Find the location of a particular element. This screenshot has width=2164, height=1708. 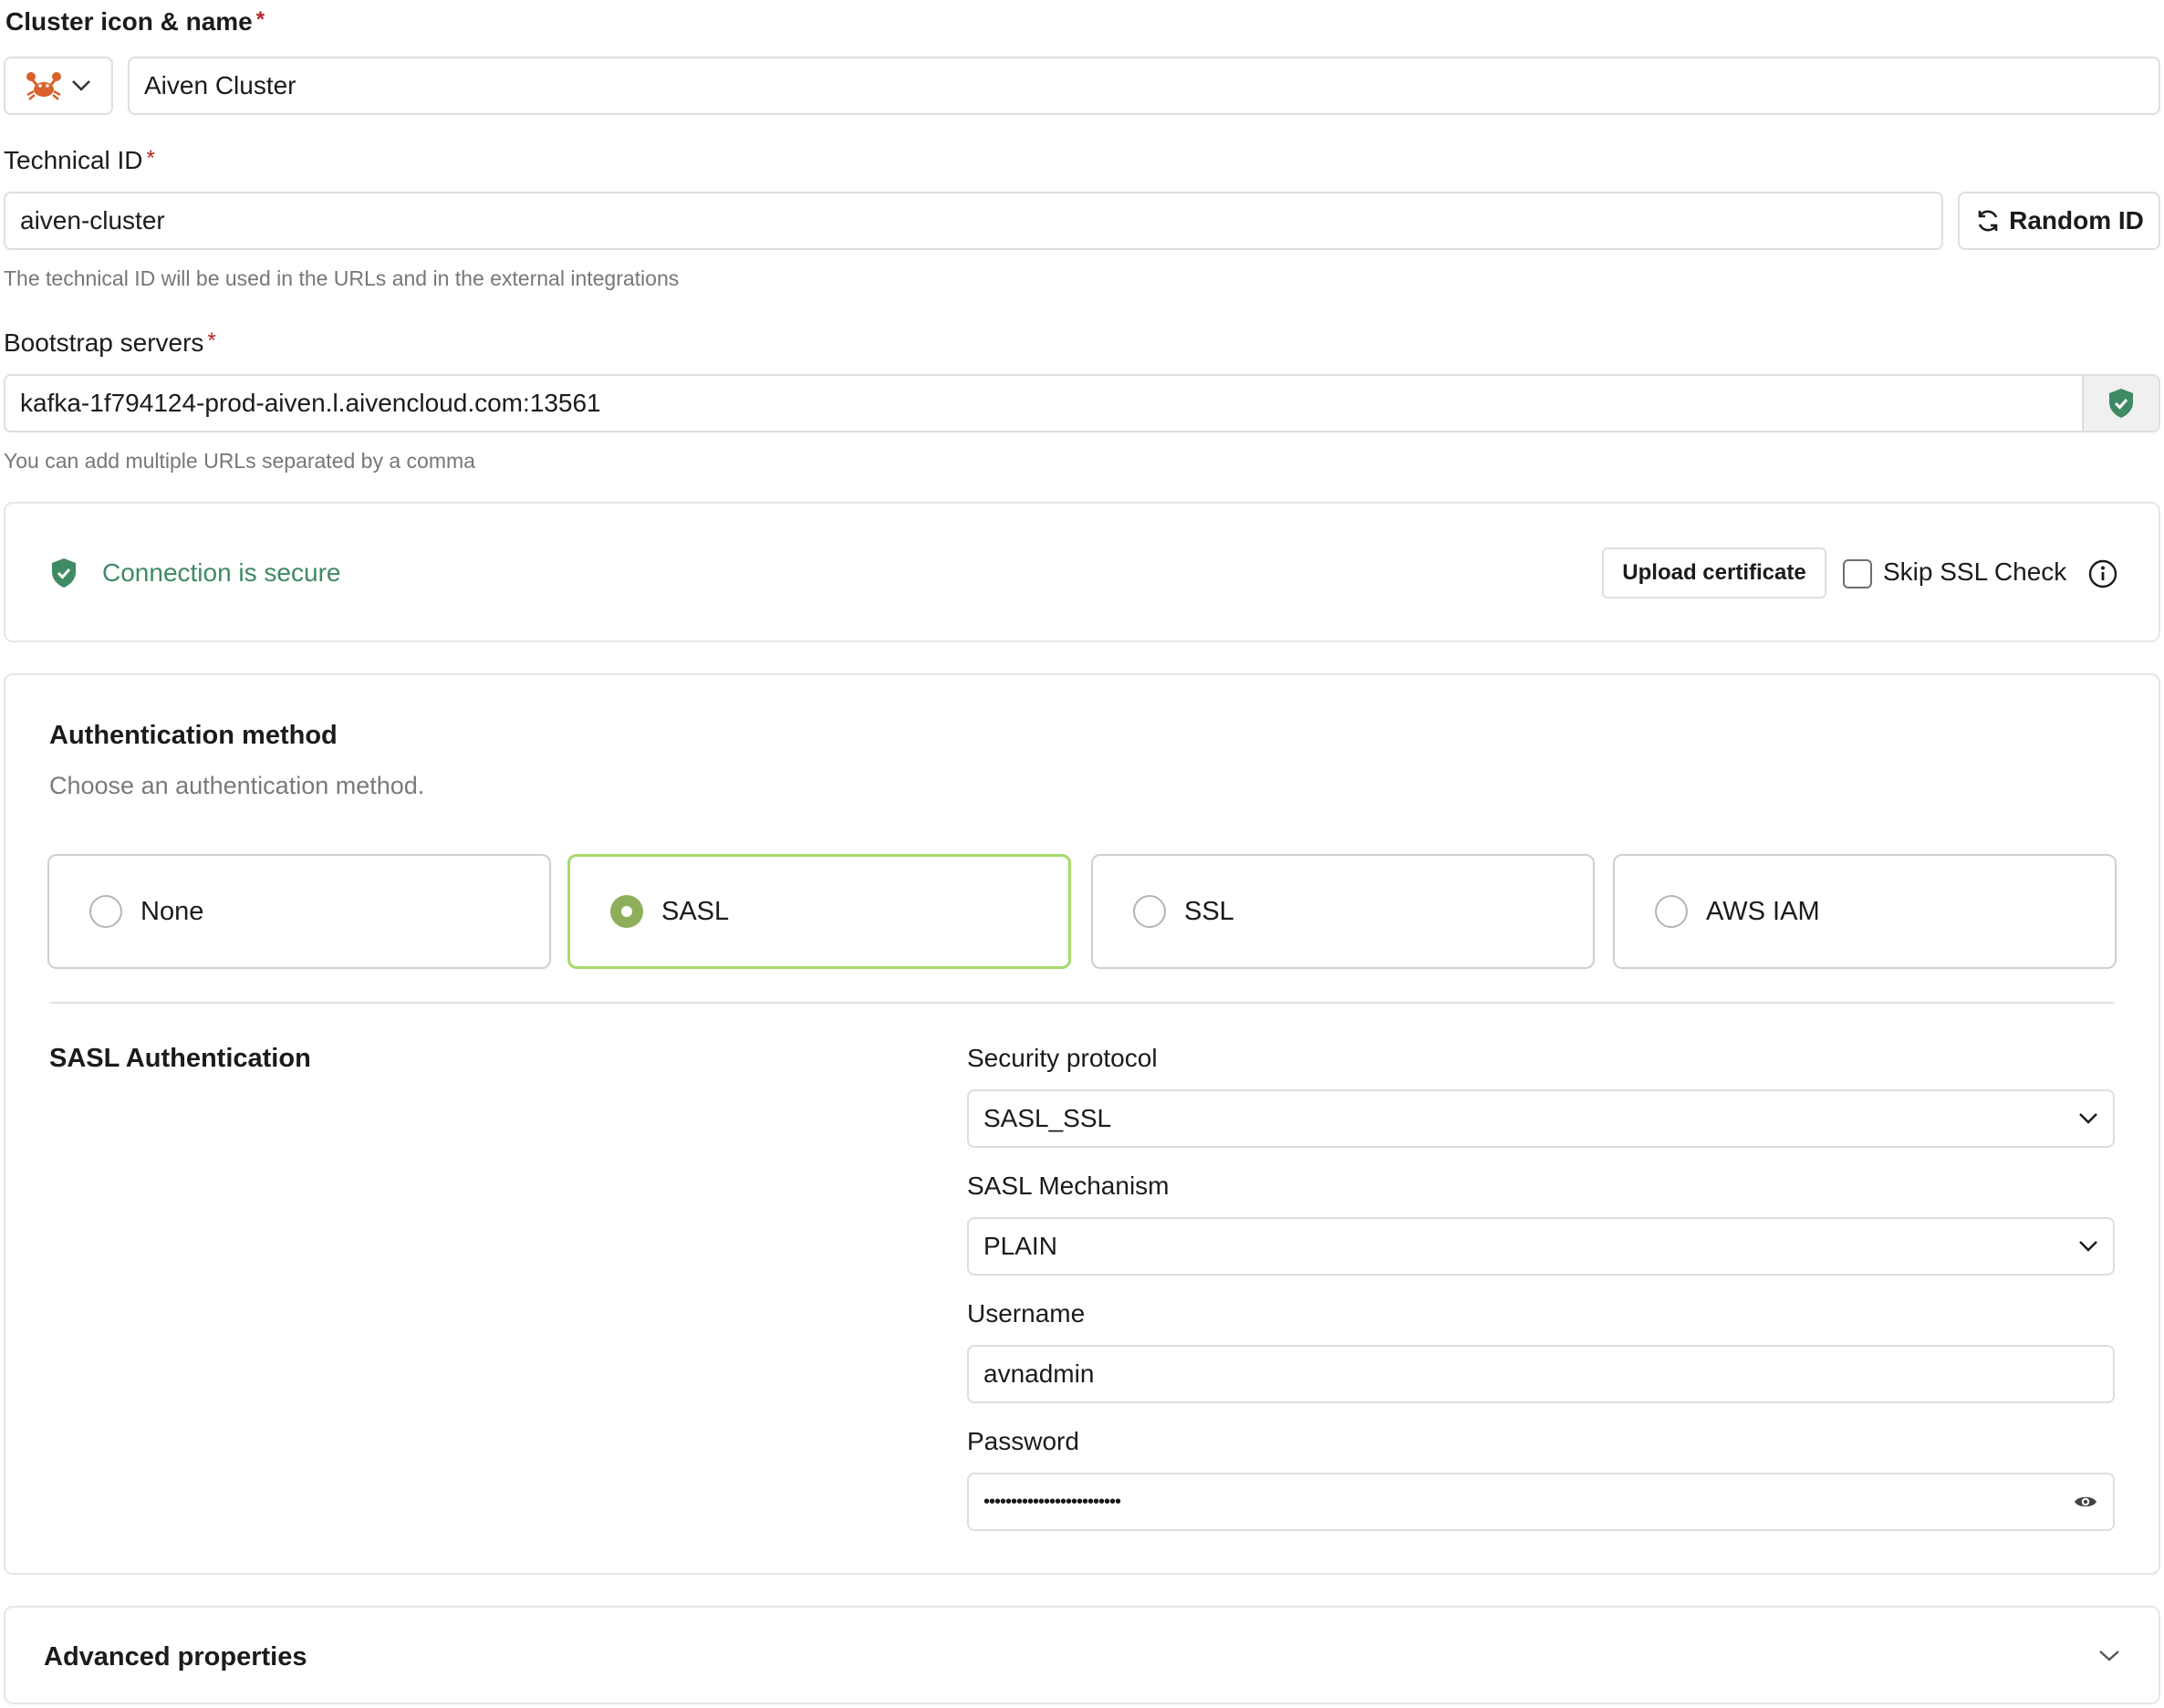

bootstrap-status-addon is located at coordinates (2120, 404).